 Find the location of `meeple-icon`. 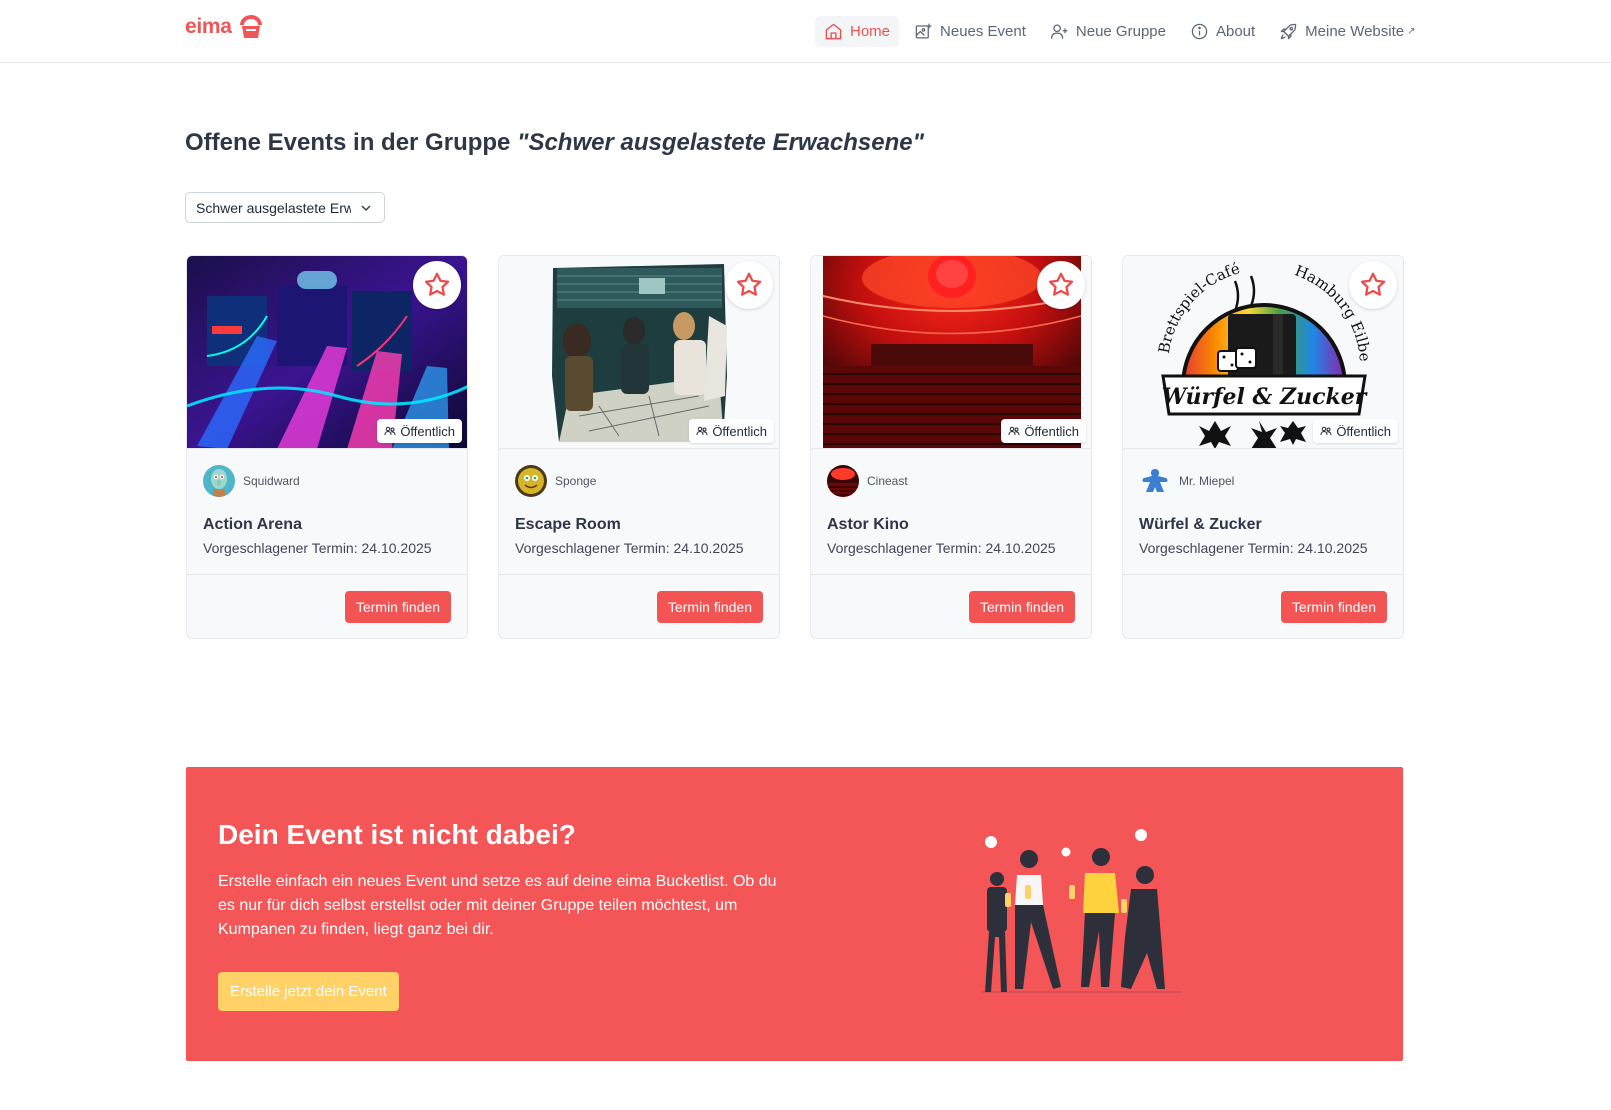

meeple-icon is located at coordinates (1155, 481).